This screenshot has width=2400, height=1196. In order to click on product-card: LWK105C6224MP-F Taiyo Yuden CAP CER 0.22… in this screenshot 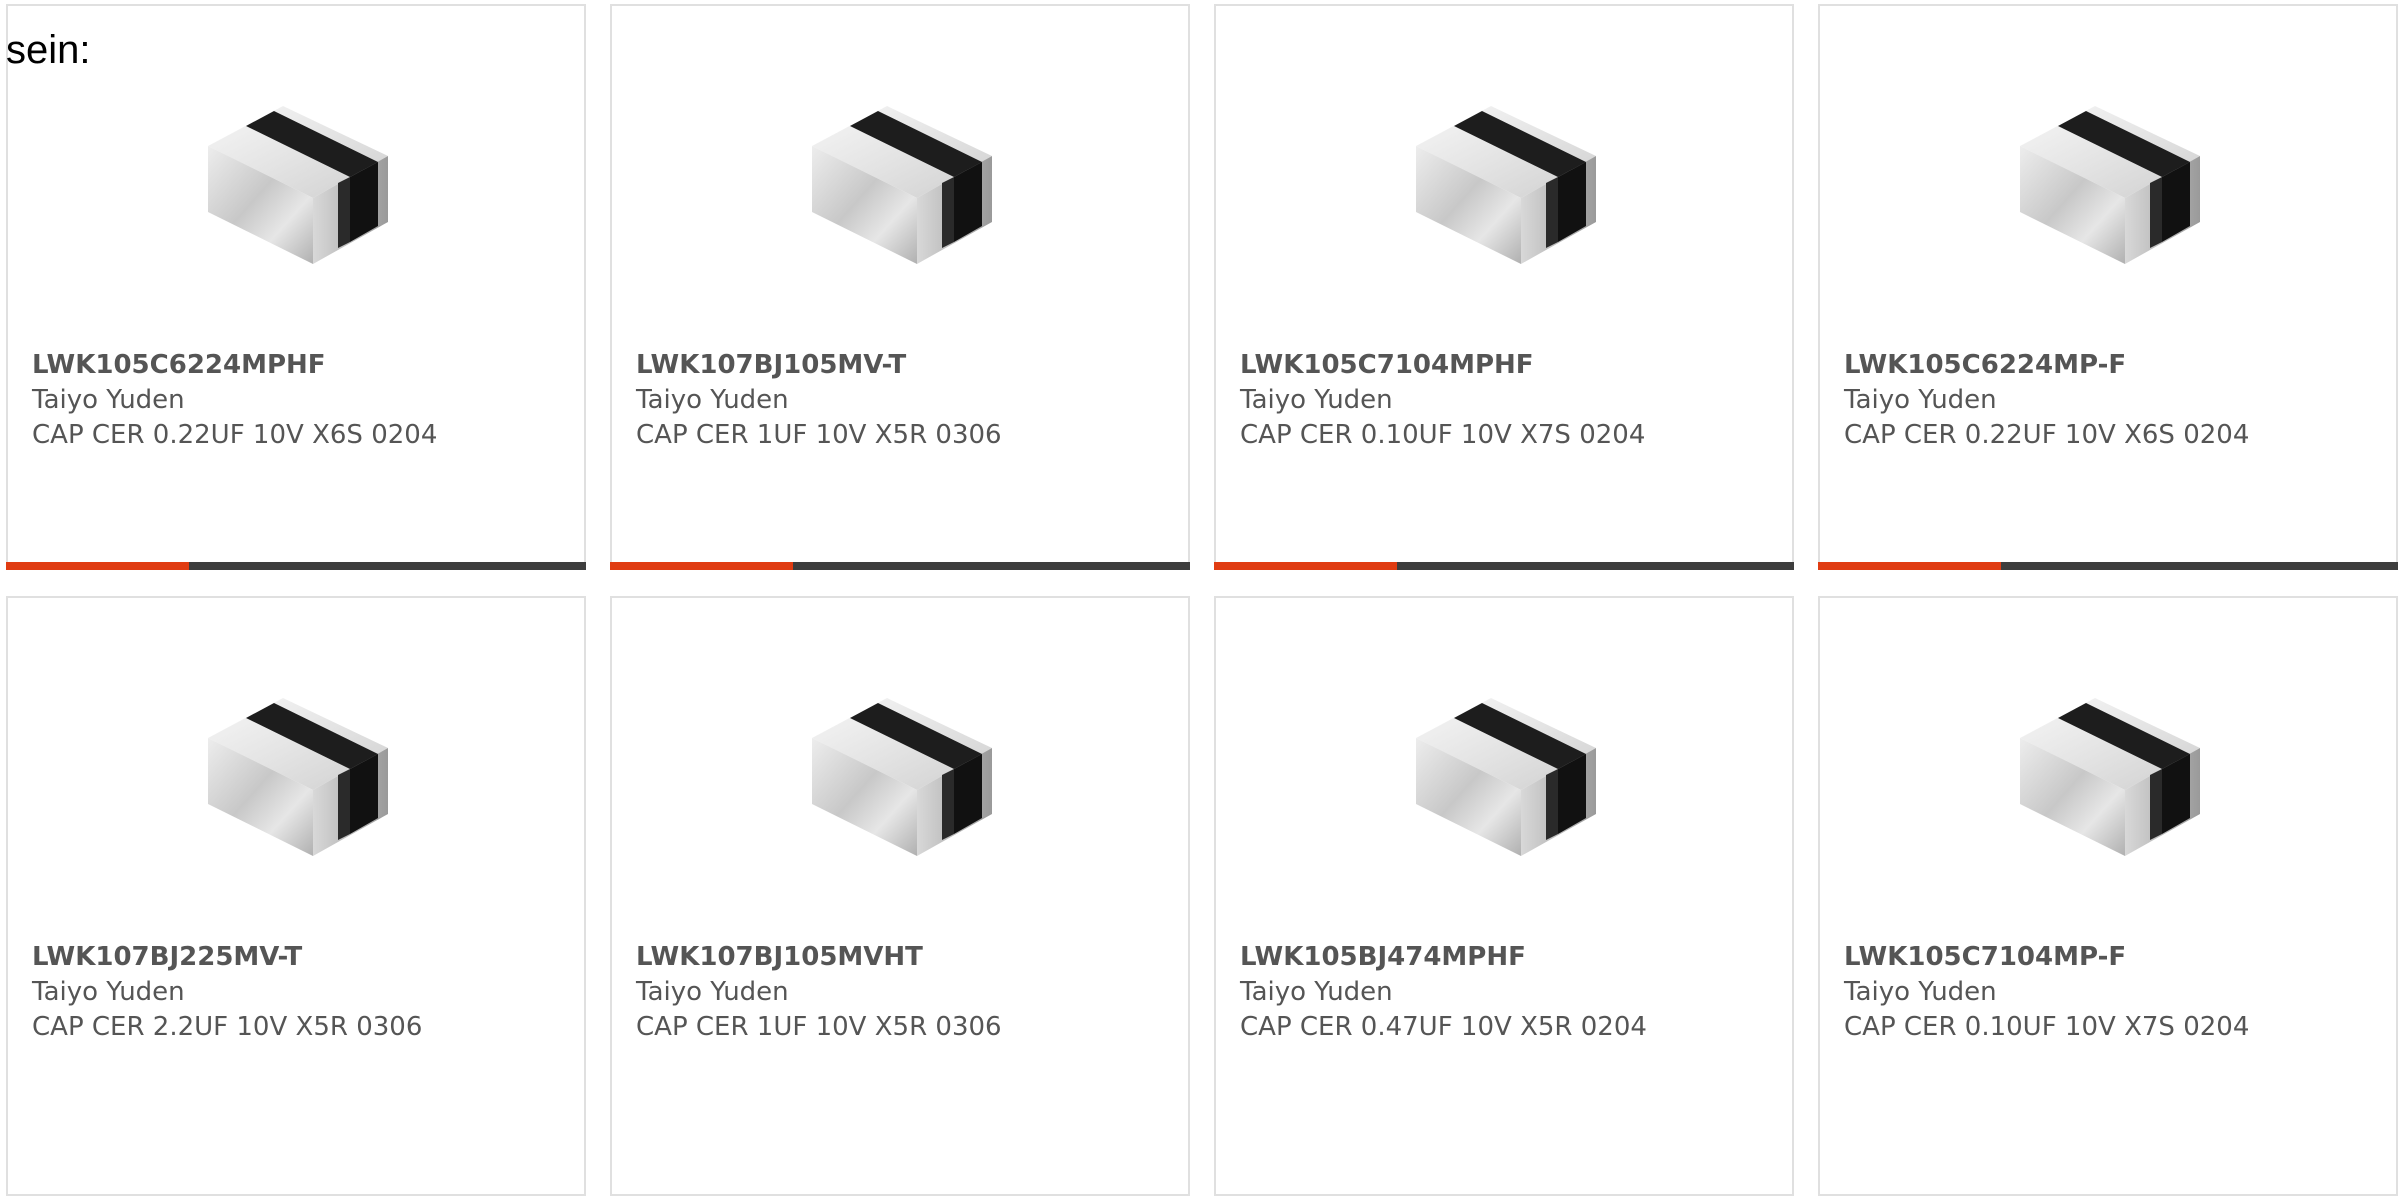, I will do `click(2108, 287)`.